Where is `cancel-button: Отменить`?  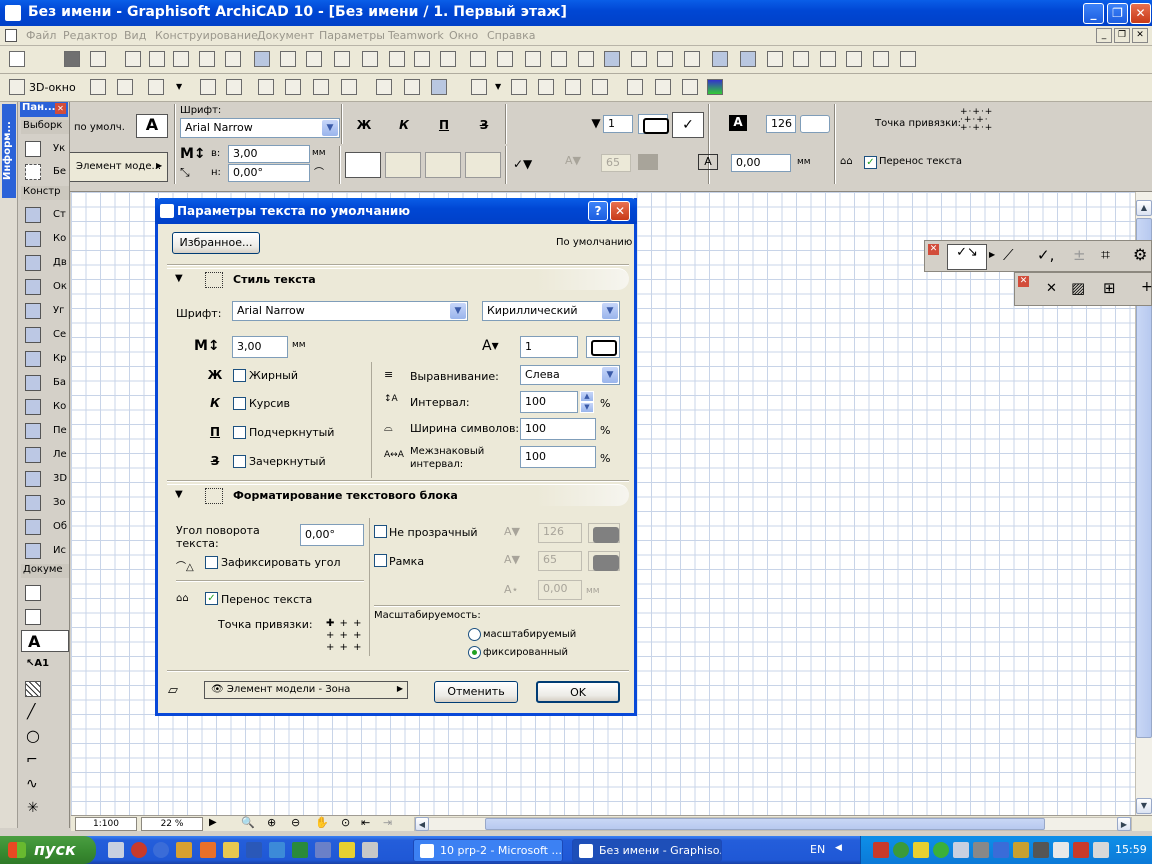
cancel-button: Отменить is located at coordinates (476, 692).